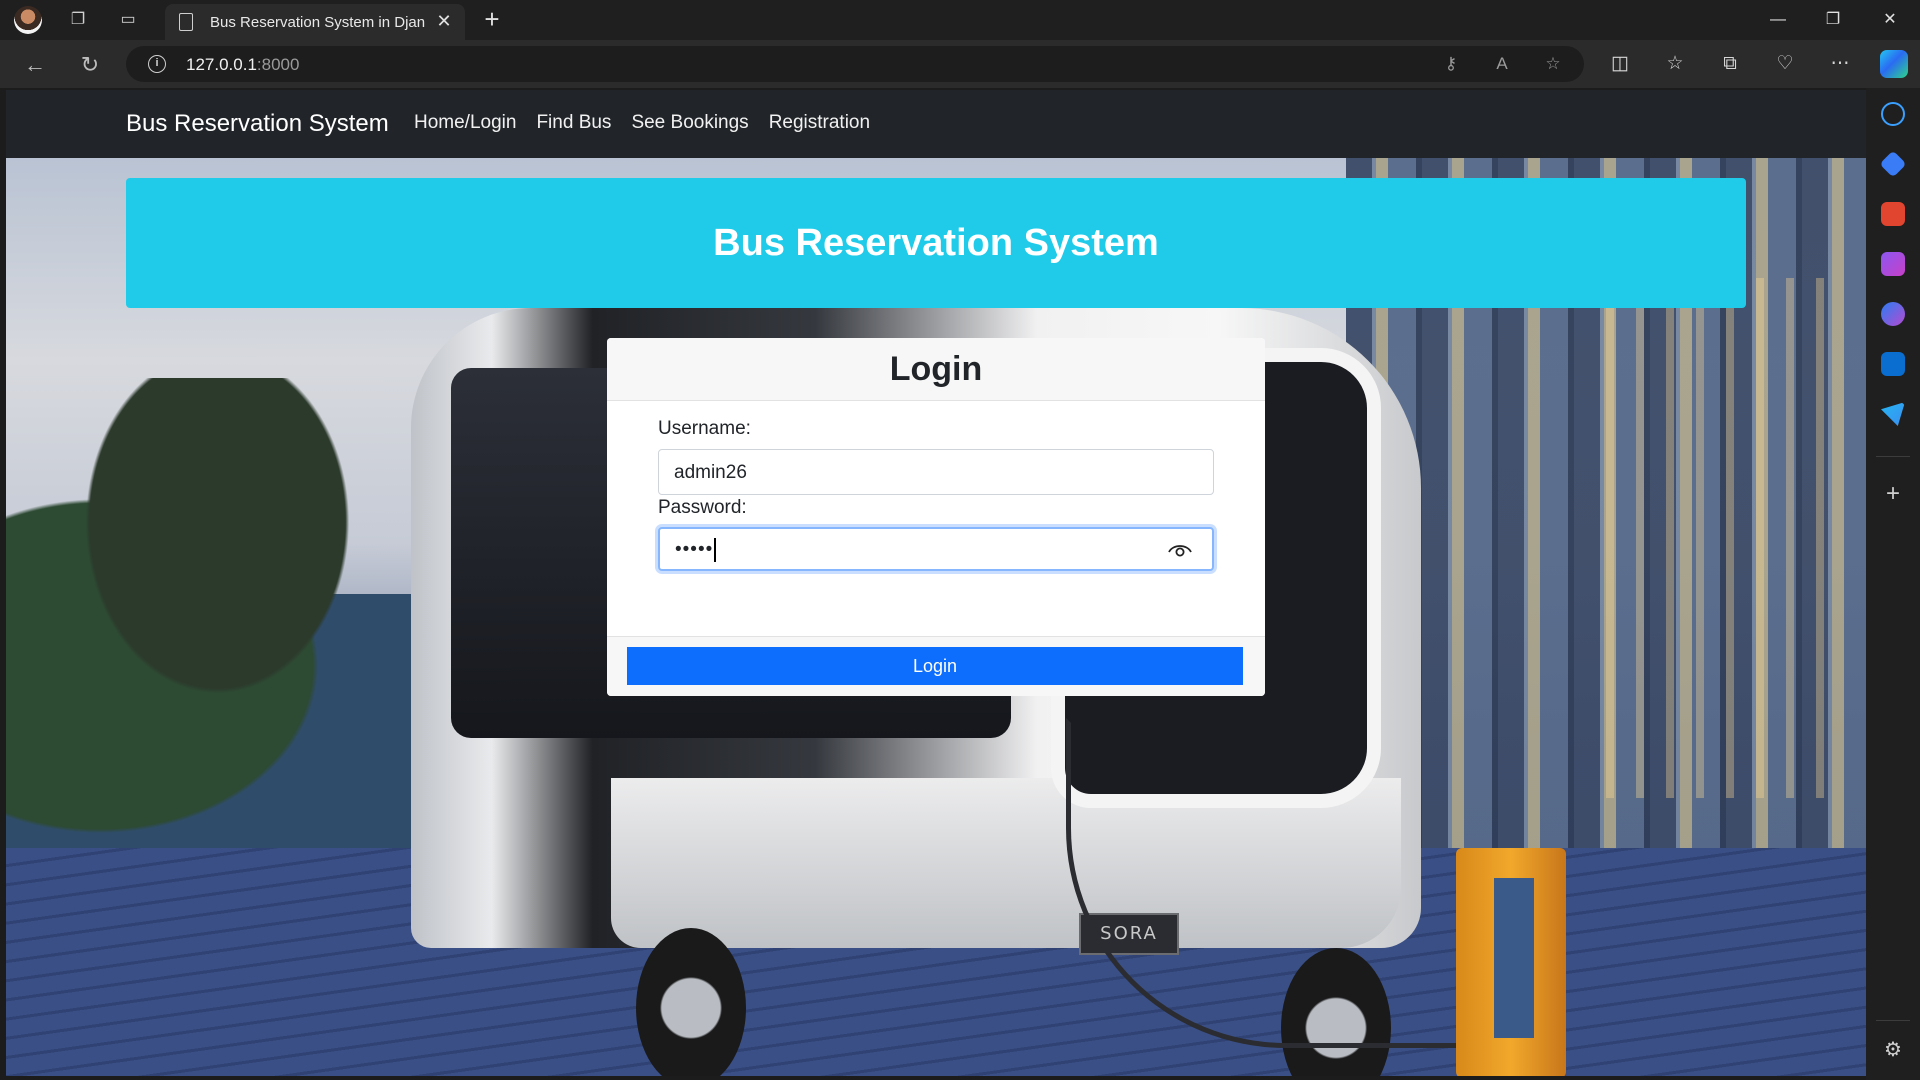 The width and height of the screenshot is (1920, 1080). Describe the element at coordinates (1840, 64) in the screenshot. I see `more-menu-icon: ⋯` at that location.